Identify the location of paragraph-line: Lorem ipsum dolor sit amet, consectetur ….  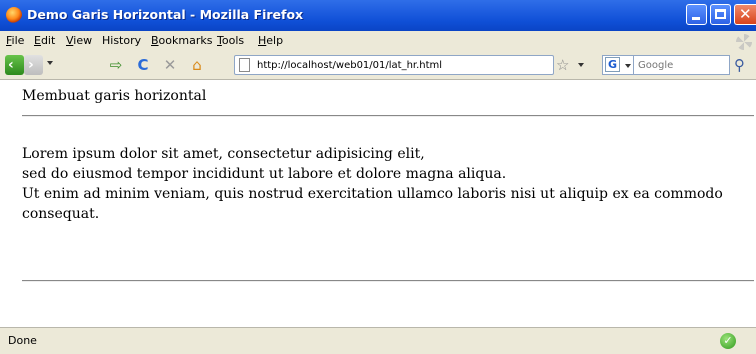
(223, 154).